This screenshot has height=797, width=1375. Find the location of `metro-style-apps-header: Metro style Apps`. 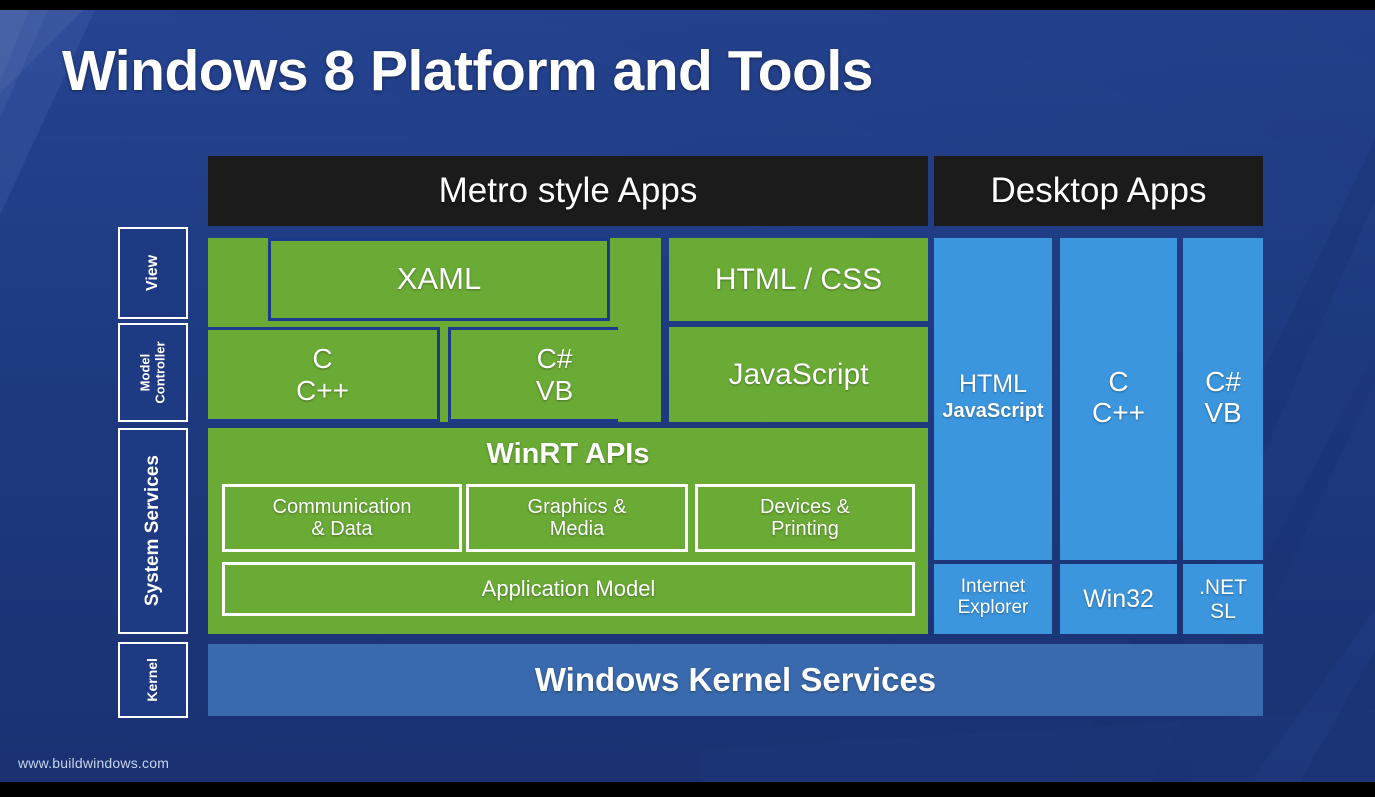

metro-style-apps-header: Metro style Apps is located at coordinates (568, 191).